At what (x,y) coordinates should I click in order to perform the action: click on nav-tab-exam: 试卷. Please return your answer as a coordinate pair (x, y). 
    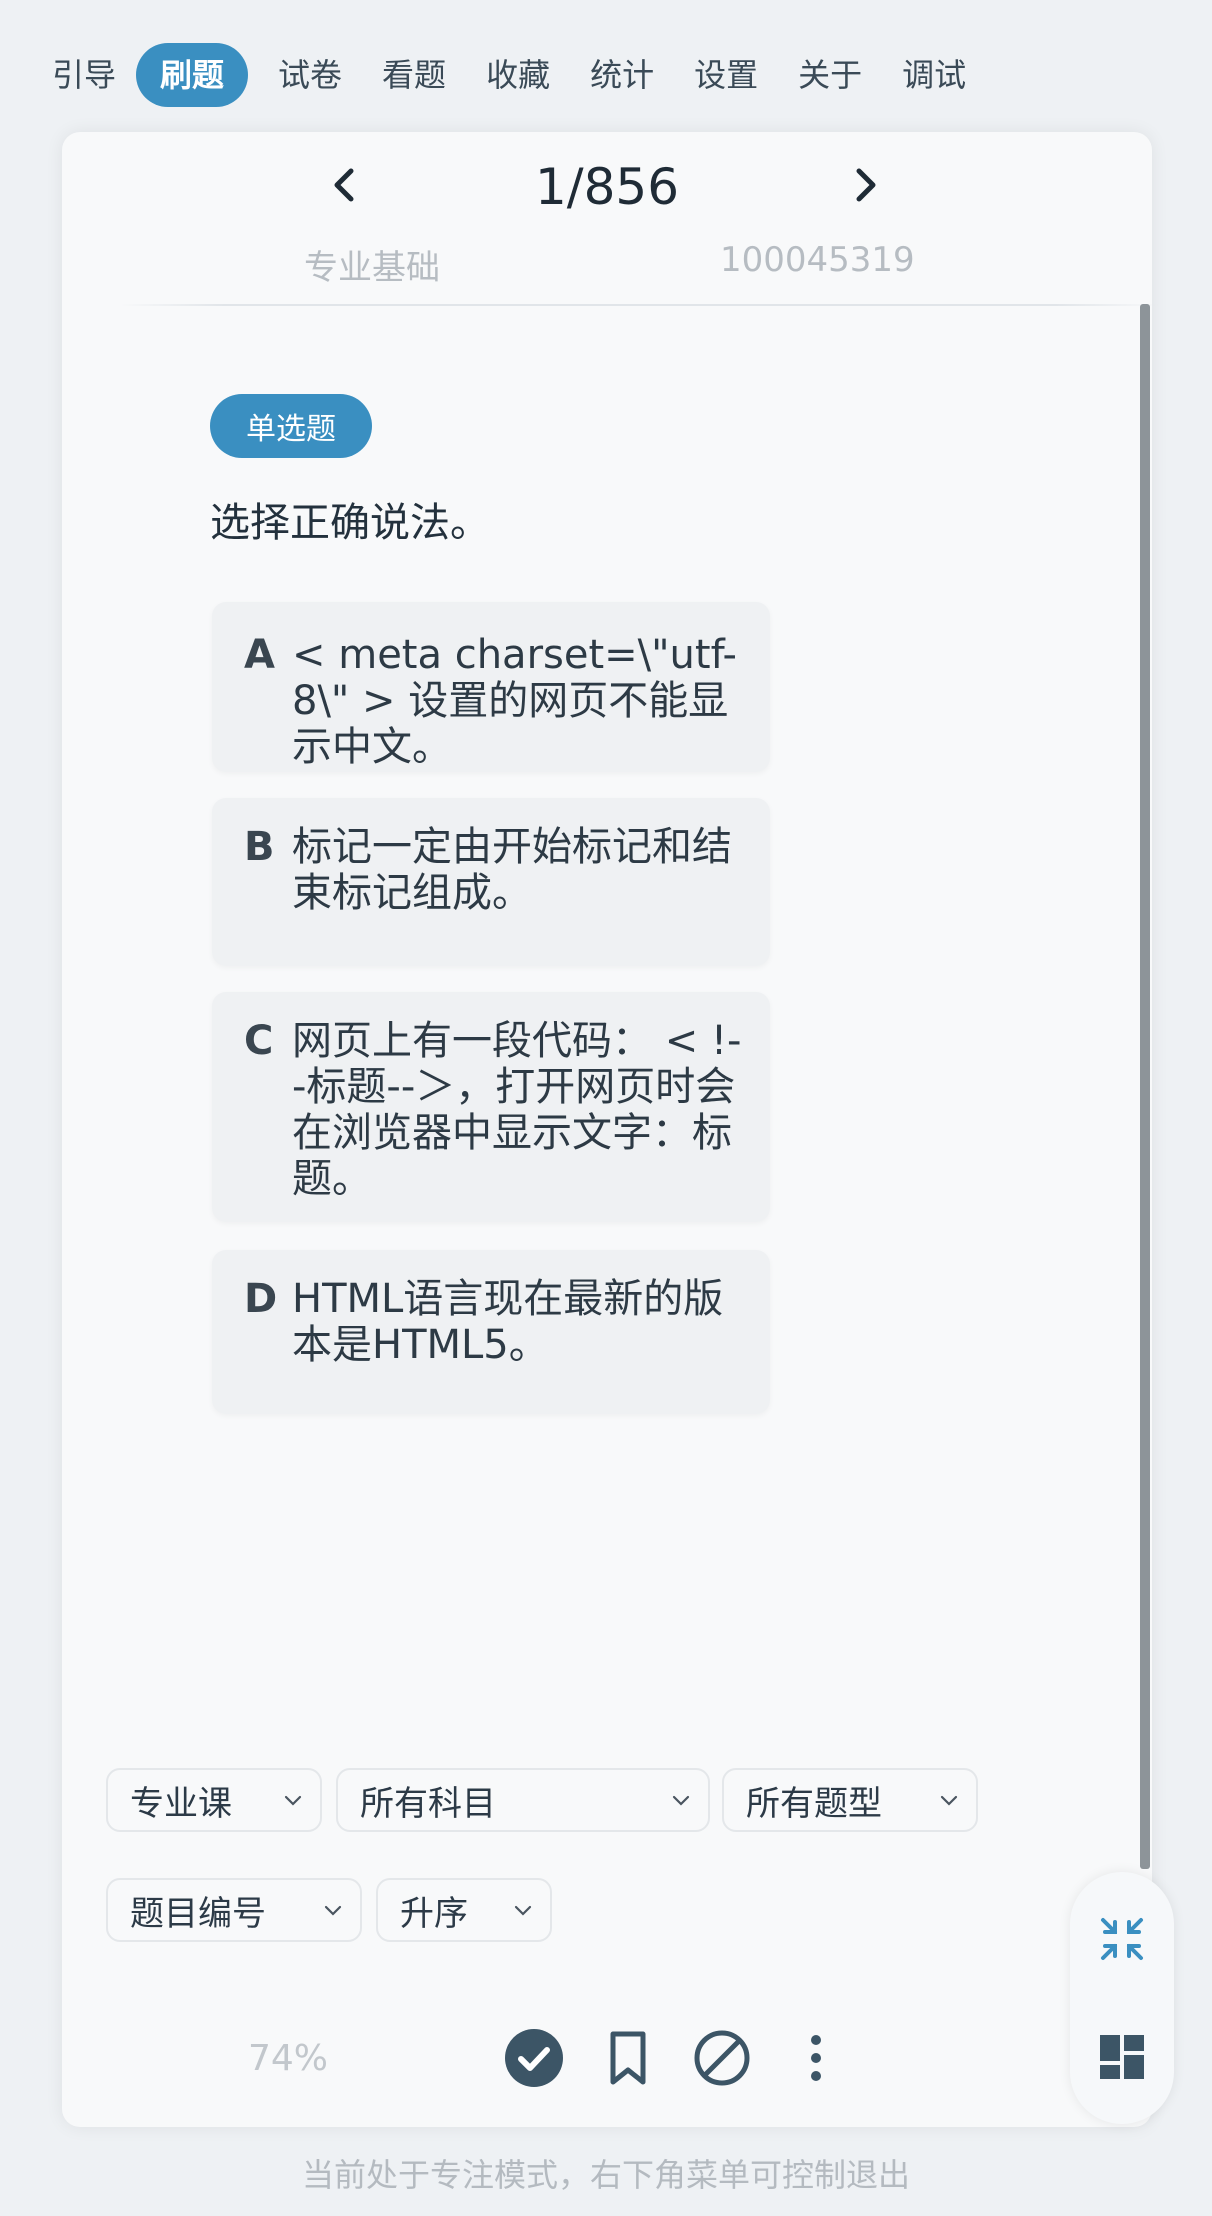
    Looking at the image, I should click on (310, 75).